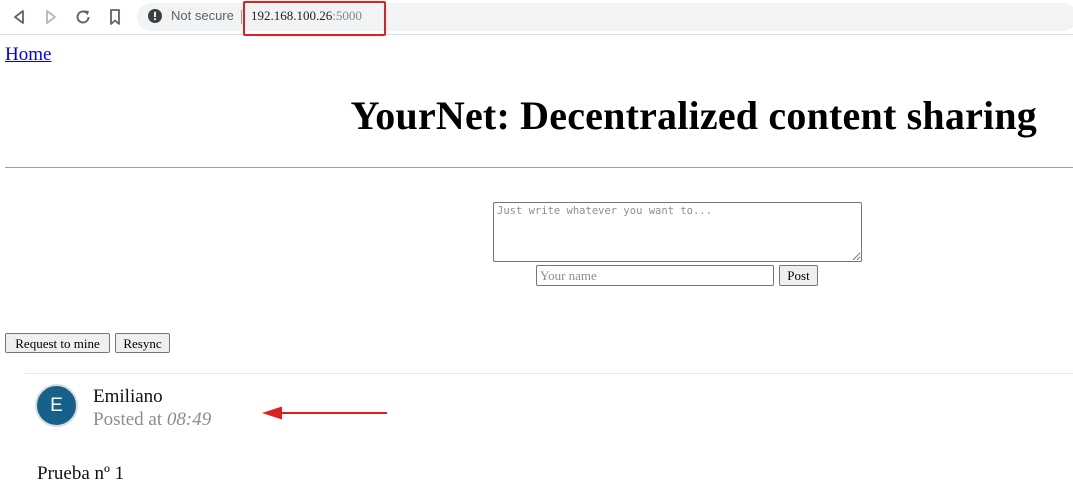 The height and width of the screenshot is (494, 1073). What do you see at coordinates (241, 17) in the screenshot?
I see `address-divider` at bounding box center [241, 17].